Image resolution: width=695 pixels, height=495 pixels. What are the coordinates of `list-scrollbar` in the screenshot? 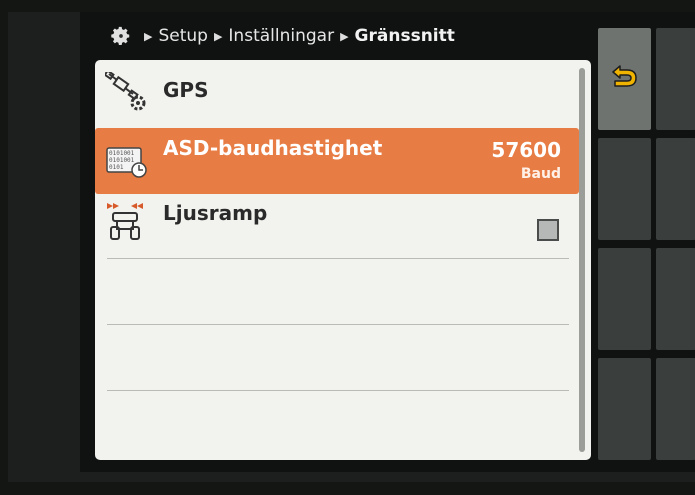 It's located at (582, 260).